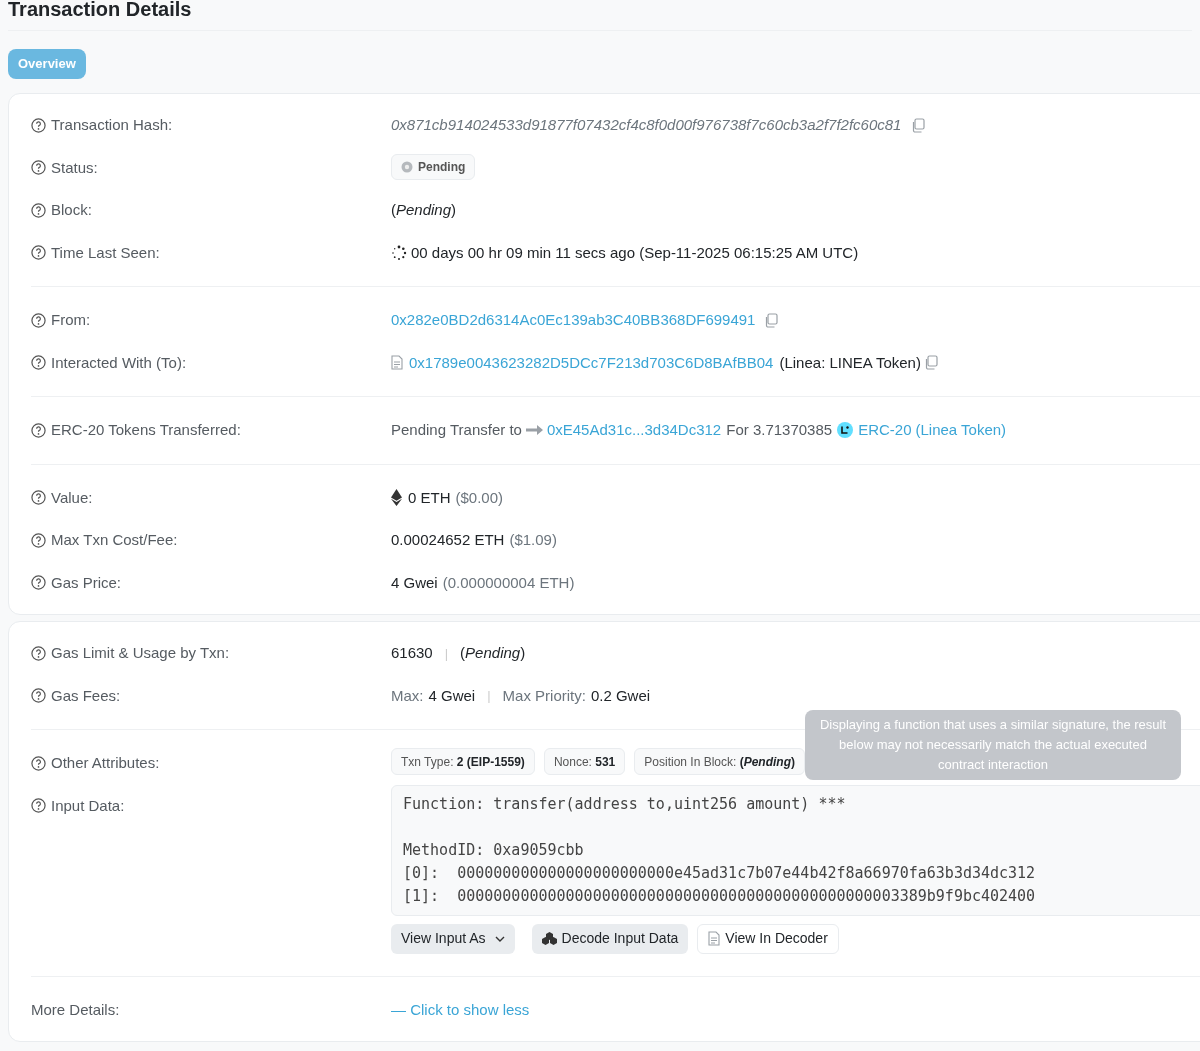  Describe the element at coordinates (88, 805) in the screenshot. I see `field-label: Input Data:` at that location.